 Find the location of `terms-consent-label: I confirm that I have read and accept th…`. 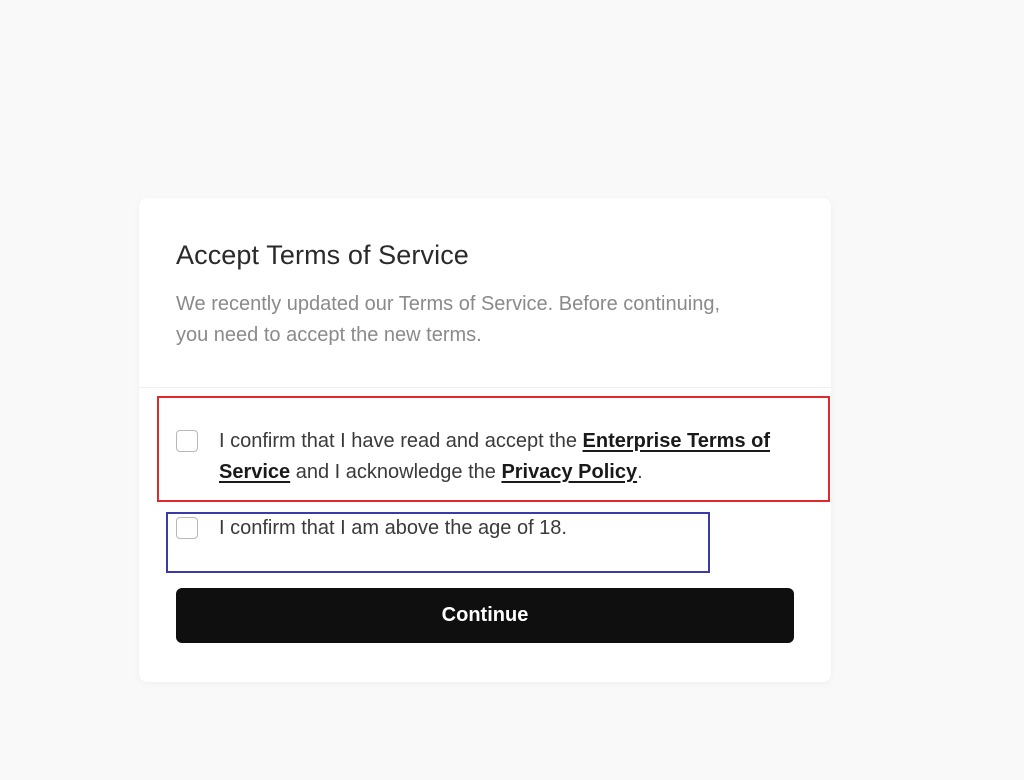

terms-consent-label: I confirm that I have read and accept th… is located at coordinates (509, 457).